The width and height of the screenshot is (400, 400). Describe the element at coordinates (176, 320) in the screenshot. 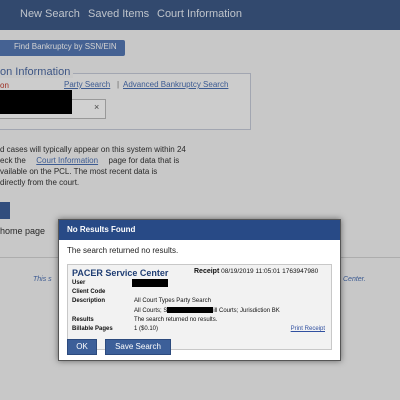

I see `results-value: The search returned no results.` at that location.